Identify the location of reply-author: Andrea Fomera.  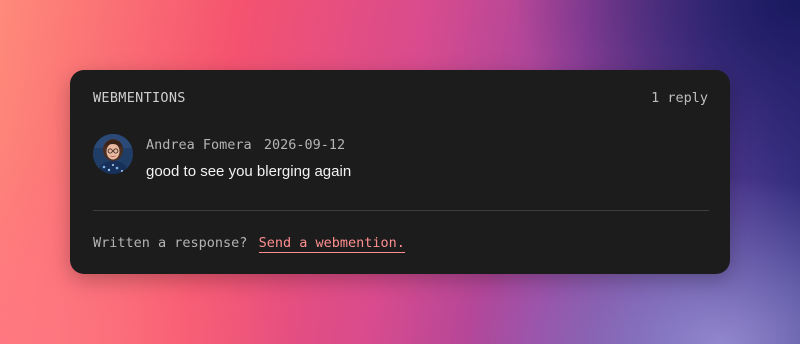
(199, 145).